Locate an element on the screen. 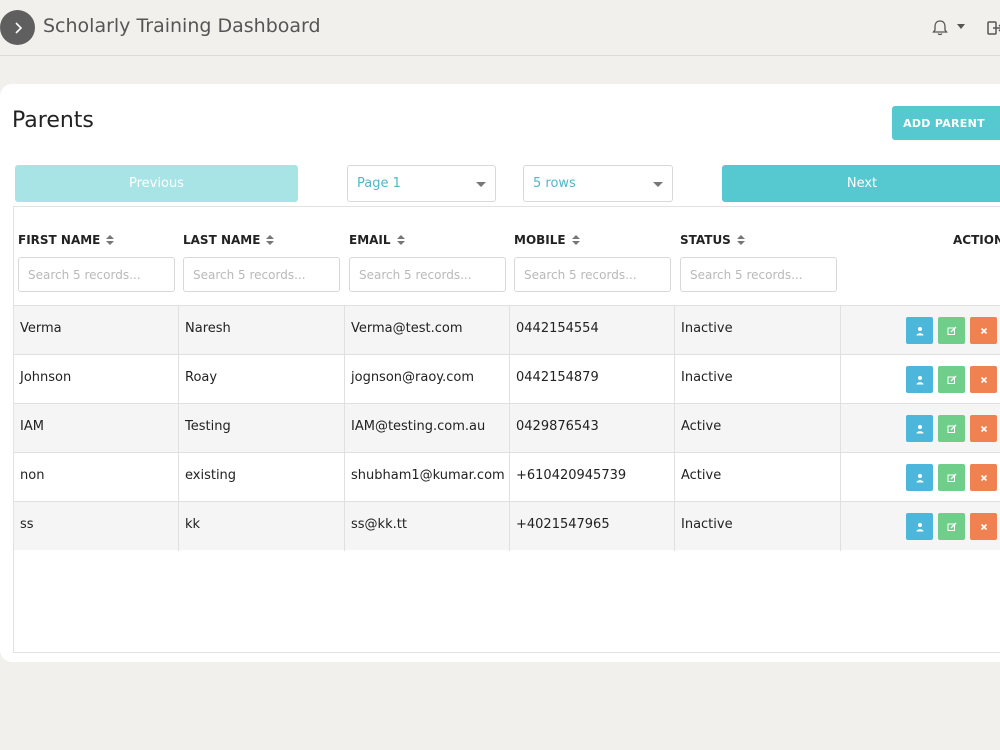 The image size is (1000, 750). column-header-first-name: FIRST NAME is located at coordinates (66, 240).